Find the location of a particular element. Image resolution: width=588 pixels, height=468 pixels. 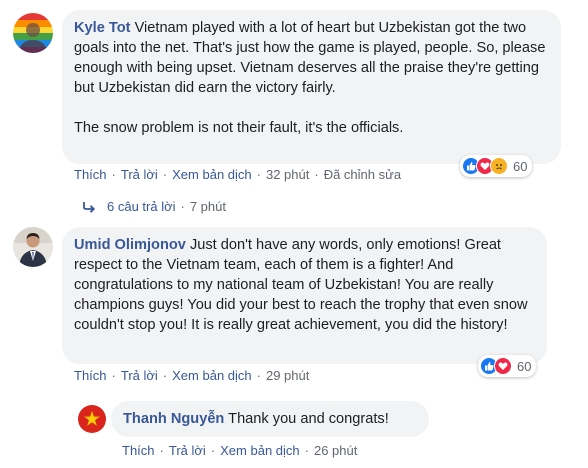

man-in-suit-avatar-icon is located at coordinates (33, 247).